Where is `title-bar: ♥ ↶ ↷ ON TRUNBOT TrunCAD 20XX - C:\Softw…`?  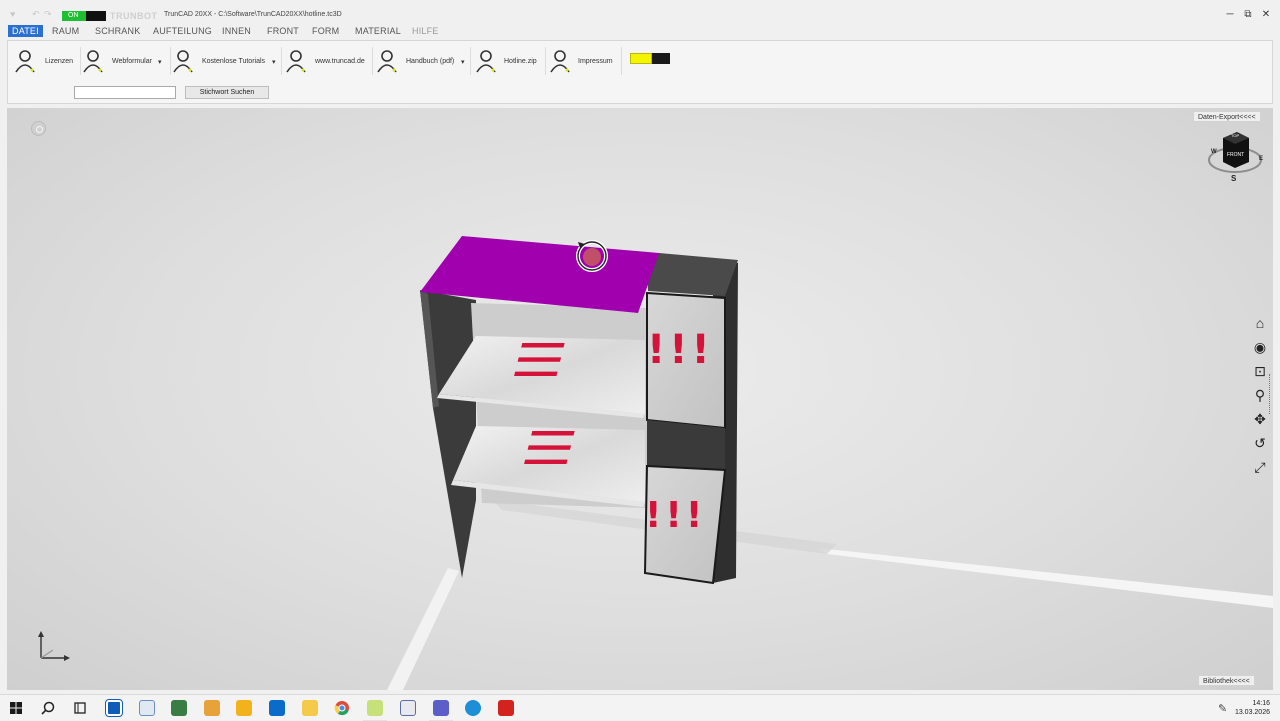 title-bar: ♥ ↶ ↷ ON TRUNBOT TrunCAD 20XX - C:\Softw… is located at coordinates (640, 13).